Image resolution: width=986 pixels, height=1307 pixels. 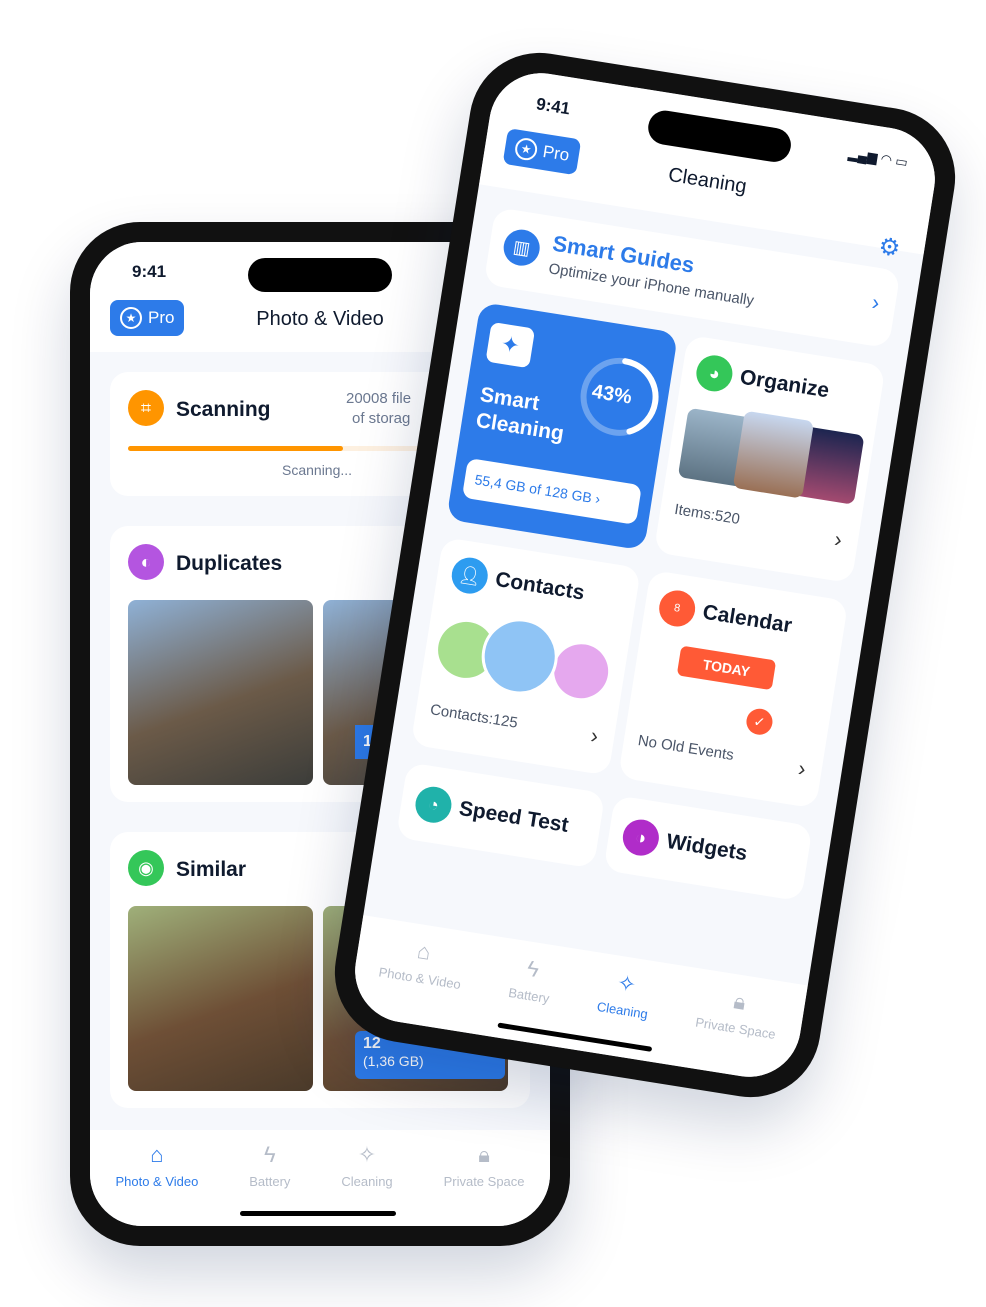 What do you see at coordinates (773, 454) in the screenshot?
I see `organize-photo` at bounding box center [773, 454].